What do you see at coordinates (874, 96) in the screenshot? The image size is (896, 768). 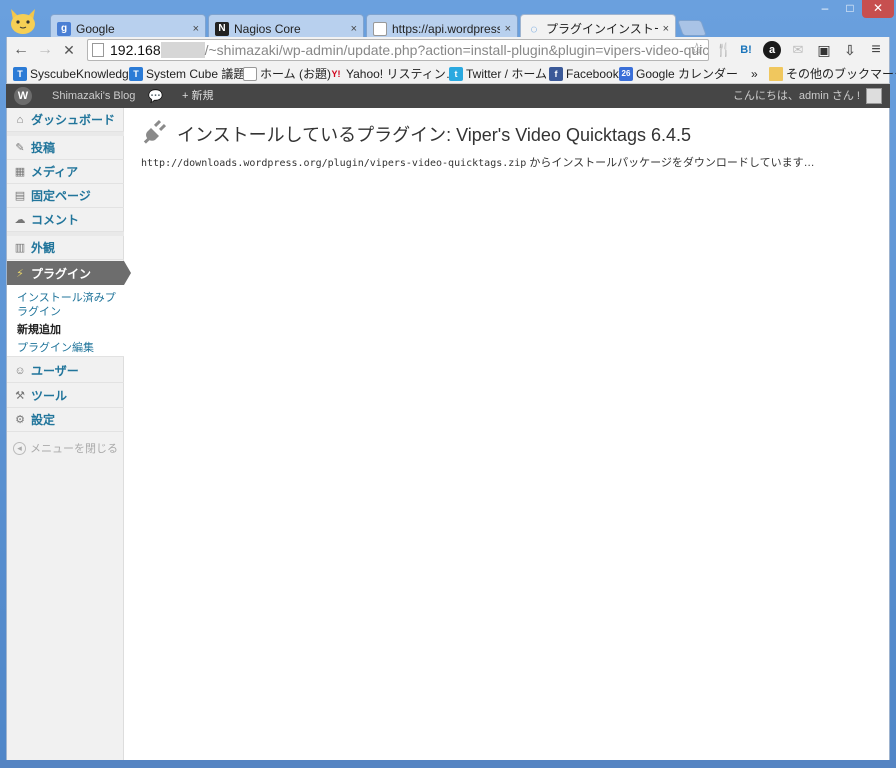 I see `avatar` at bounding box center [874, 96].